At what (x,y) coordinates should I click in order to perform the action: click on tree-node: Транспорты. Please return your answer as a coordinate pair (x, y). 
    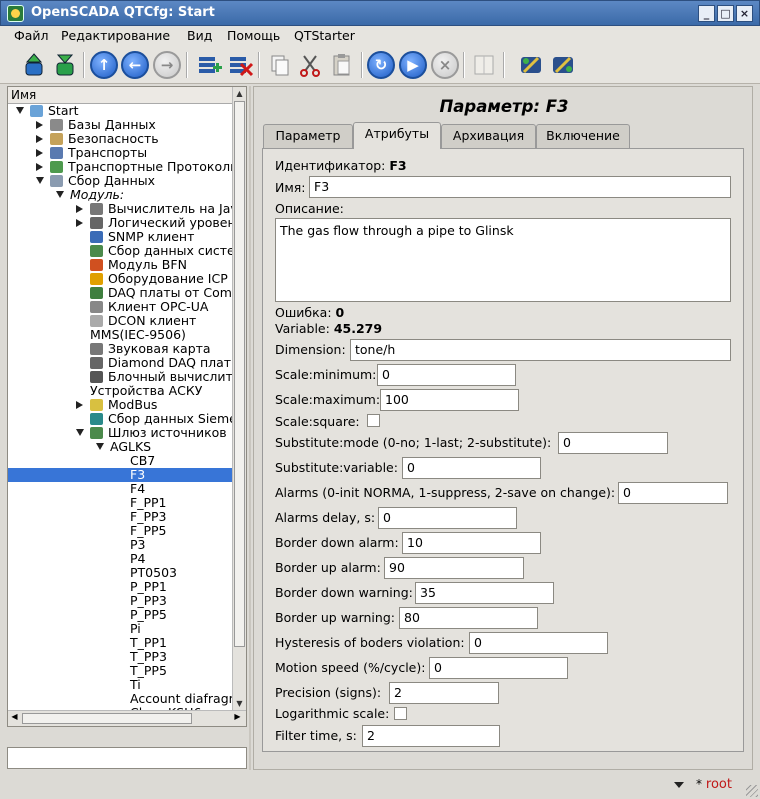
    Looking at the image, I should click on (120, 153).